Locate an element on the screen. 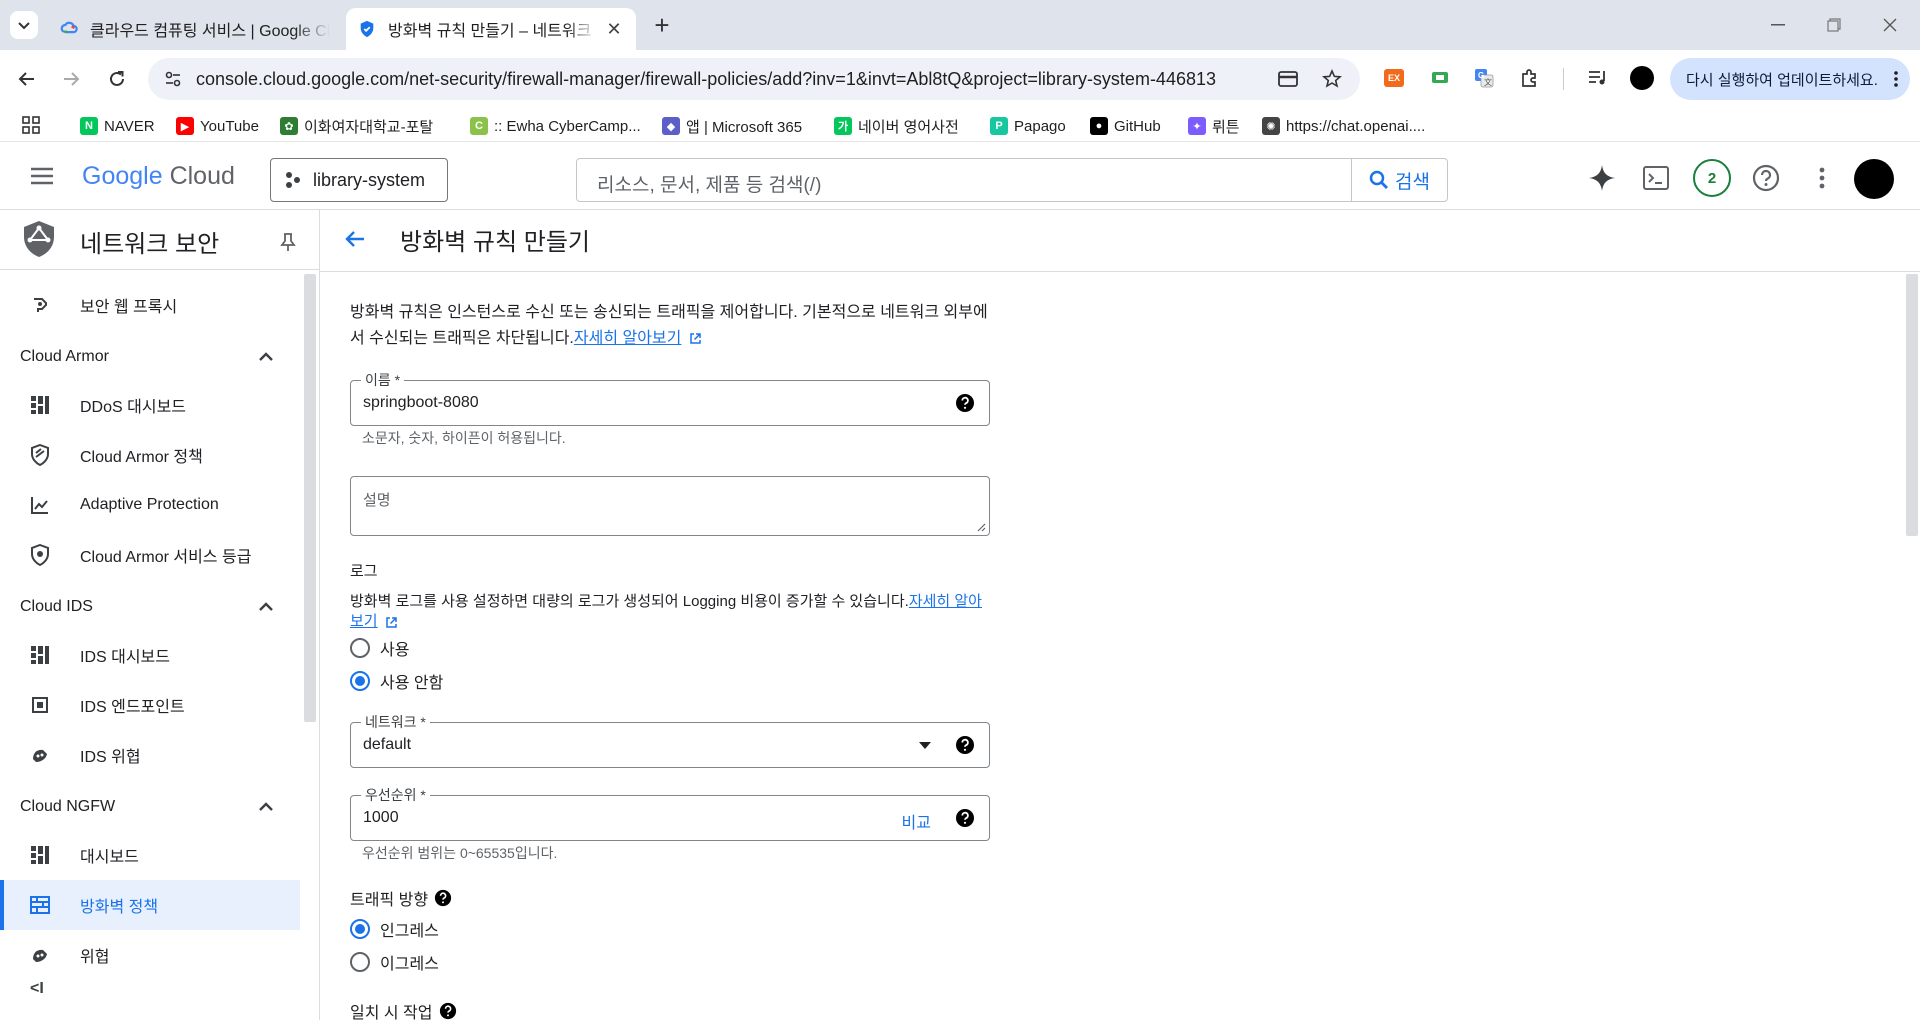 This screenshot has width=1920, height=1023. sidebar-item: 보안 웹 프록시 is located at coordinates (150, 305).